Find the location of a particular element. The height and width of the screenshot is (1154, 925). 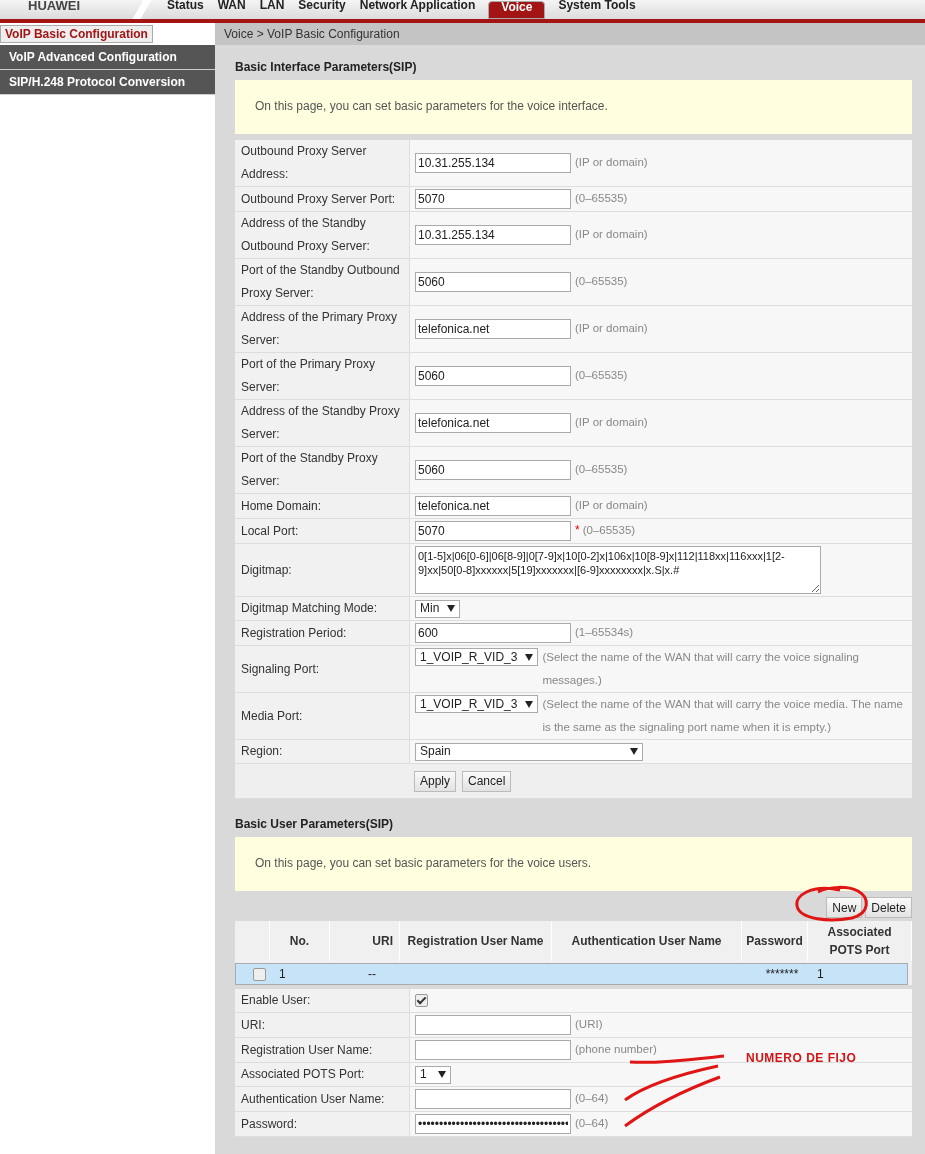

column-header: Associated POTS Port is located at coordinates (860, 941).